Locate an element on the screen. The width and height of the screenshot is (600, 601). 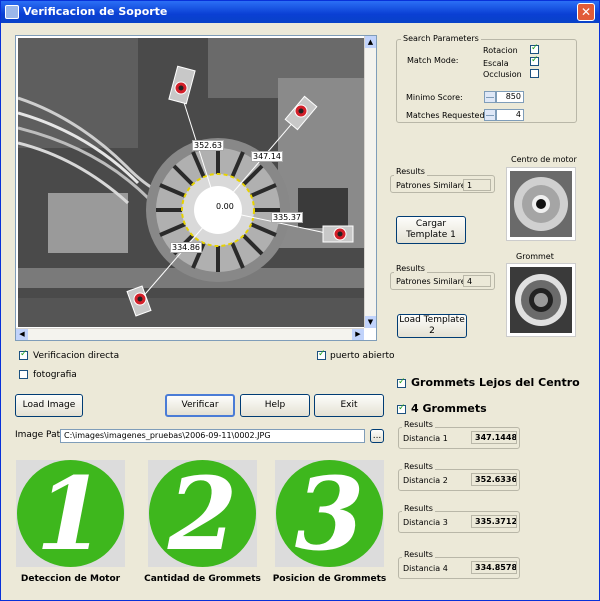
matches-requested-input: 4 is located at coordinates (510, 115).